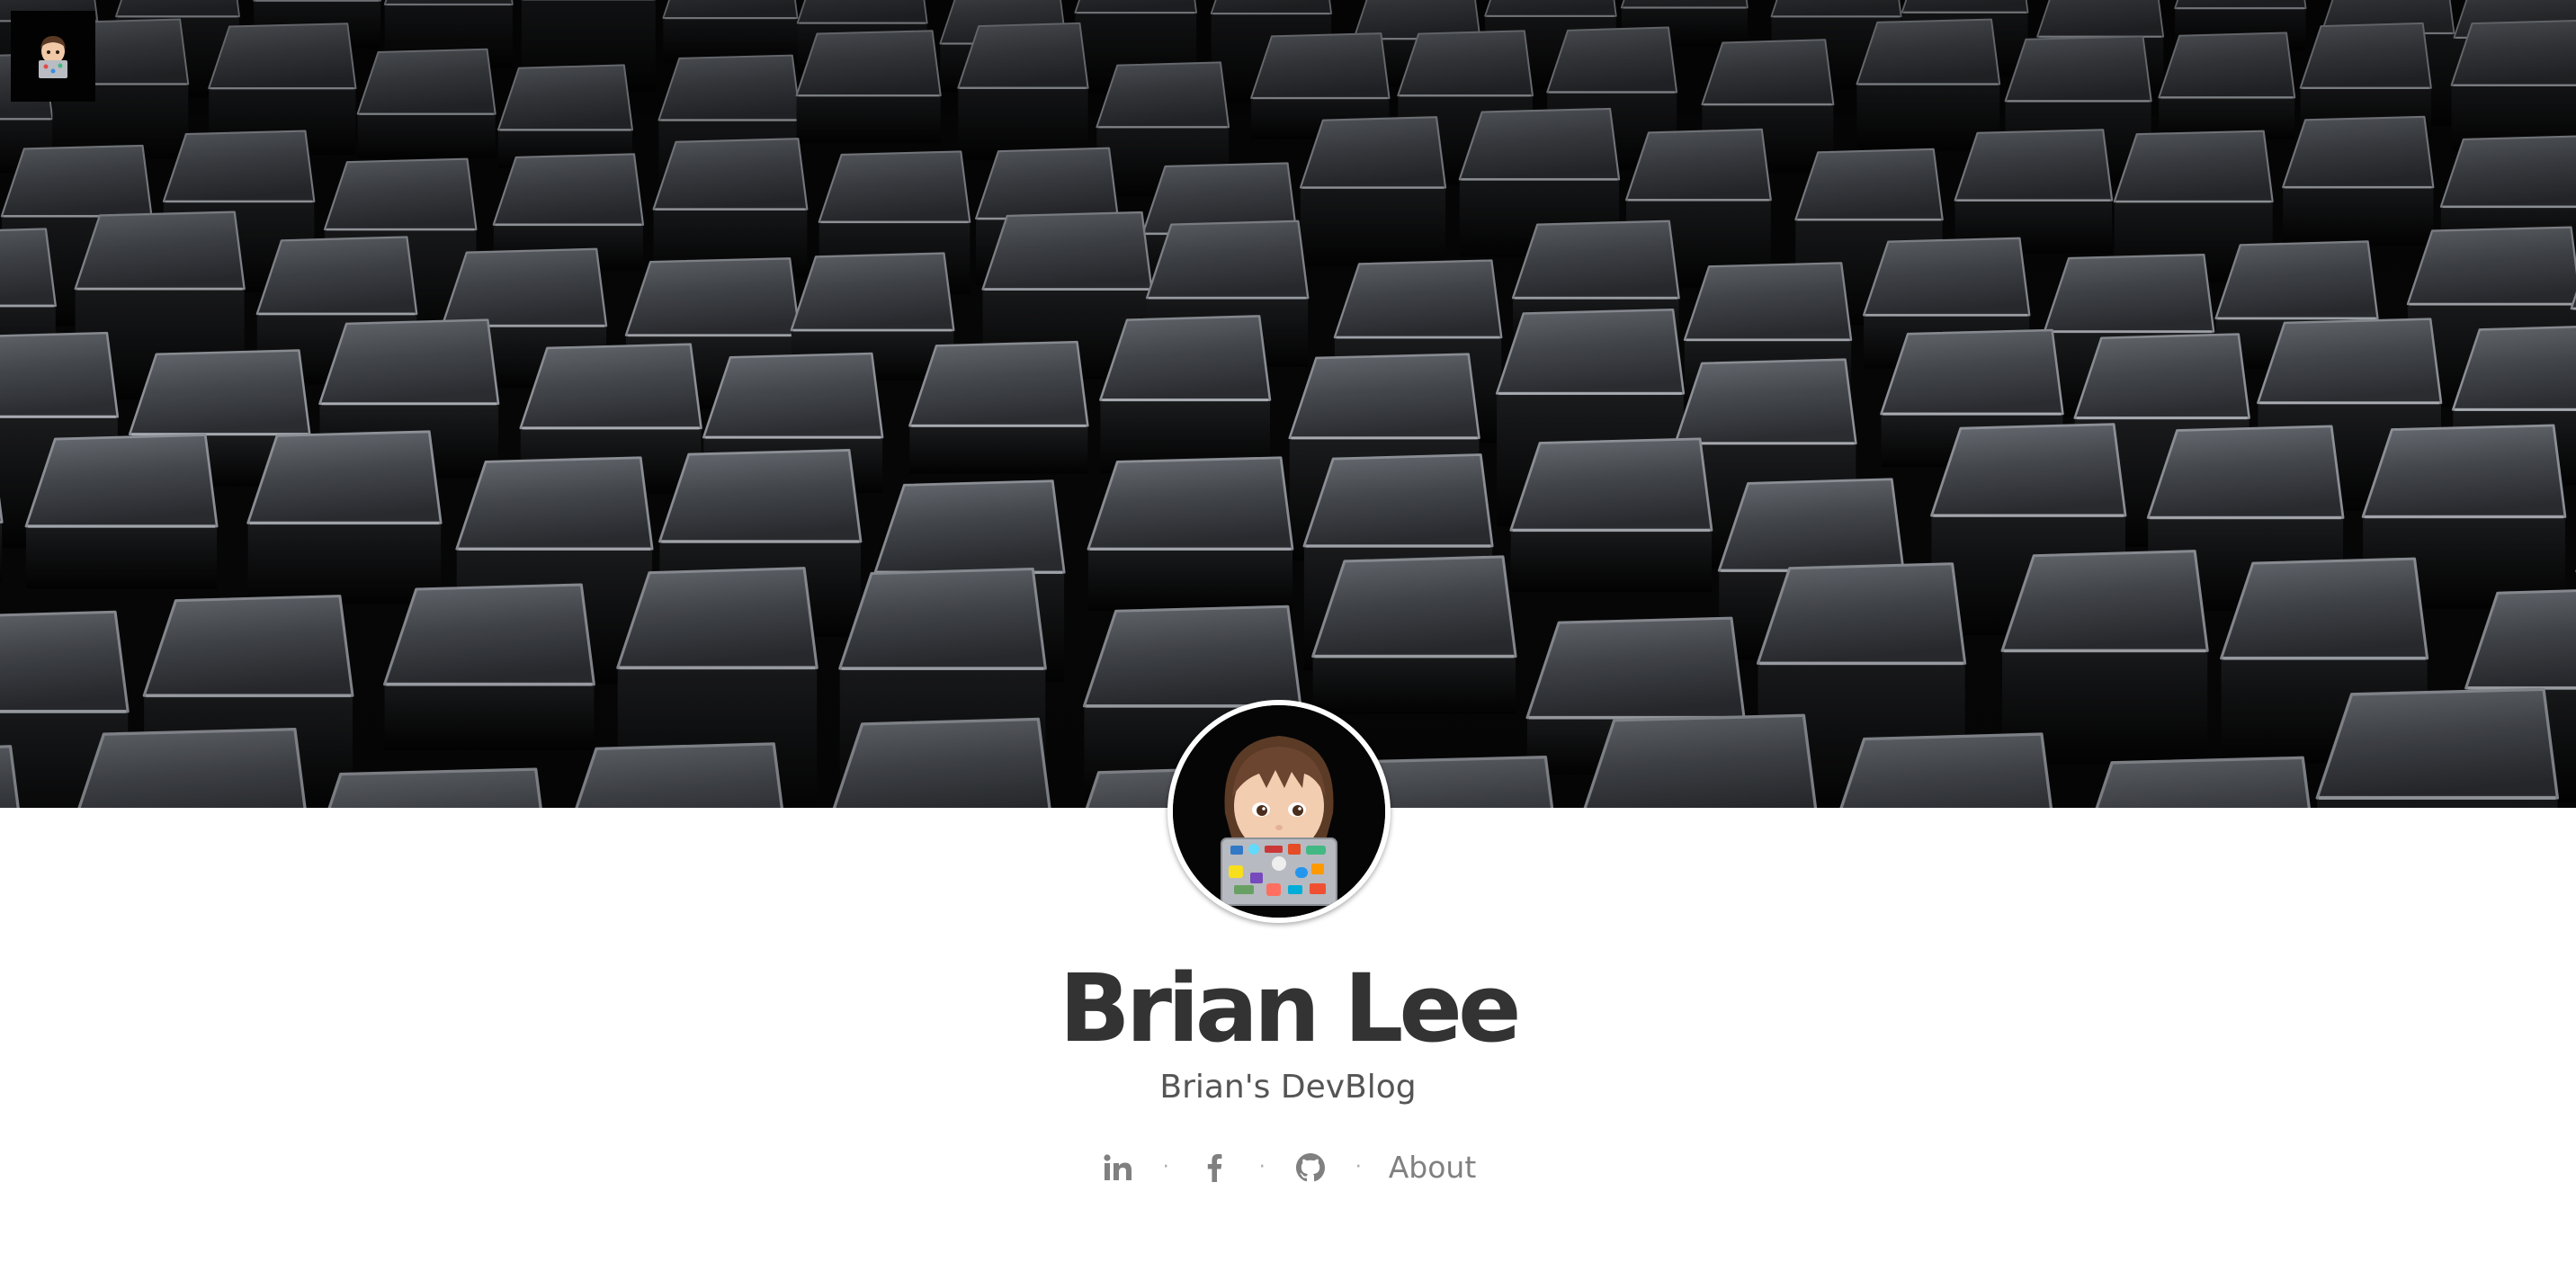 The height and width of the screenshot is (1263, 2576). What do you see at coordinates (1433, 1167) in the screenshot?
I see `about-link: About` at bounding box center [1433, 1167].